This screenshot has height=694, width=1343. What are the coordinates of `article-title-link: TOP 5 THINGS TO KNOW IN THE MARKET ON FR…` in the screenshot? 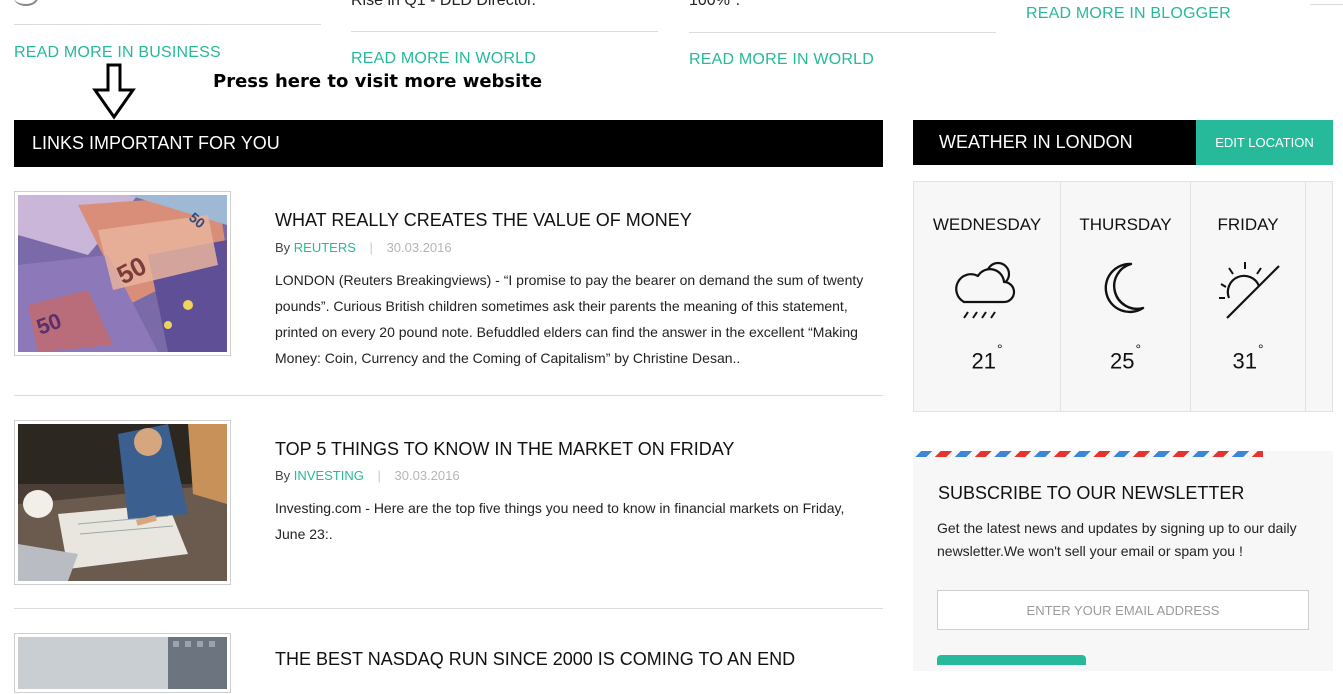 It's located at (504, 449).